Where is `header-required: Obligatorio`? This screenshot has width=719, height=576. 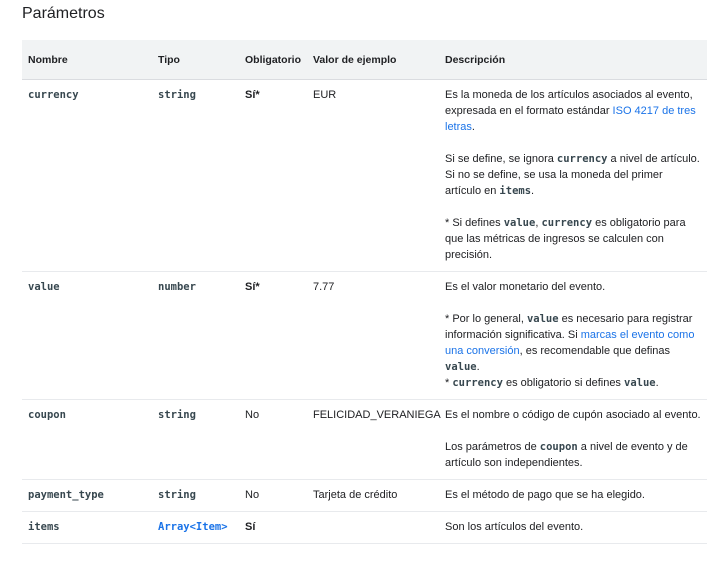 header-required: Obligatorio is located at coordinates (273, 60).